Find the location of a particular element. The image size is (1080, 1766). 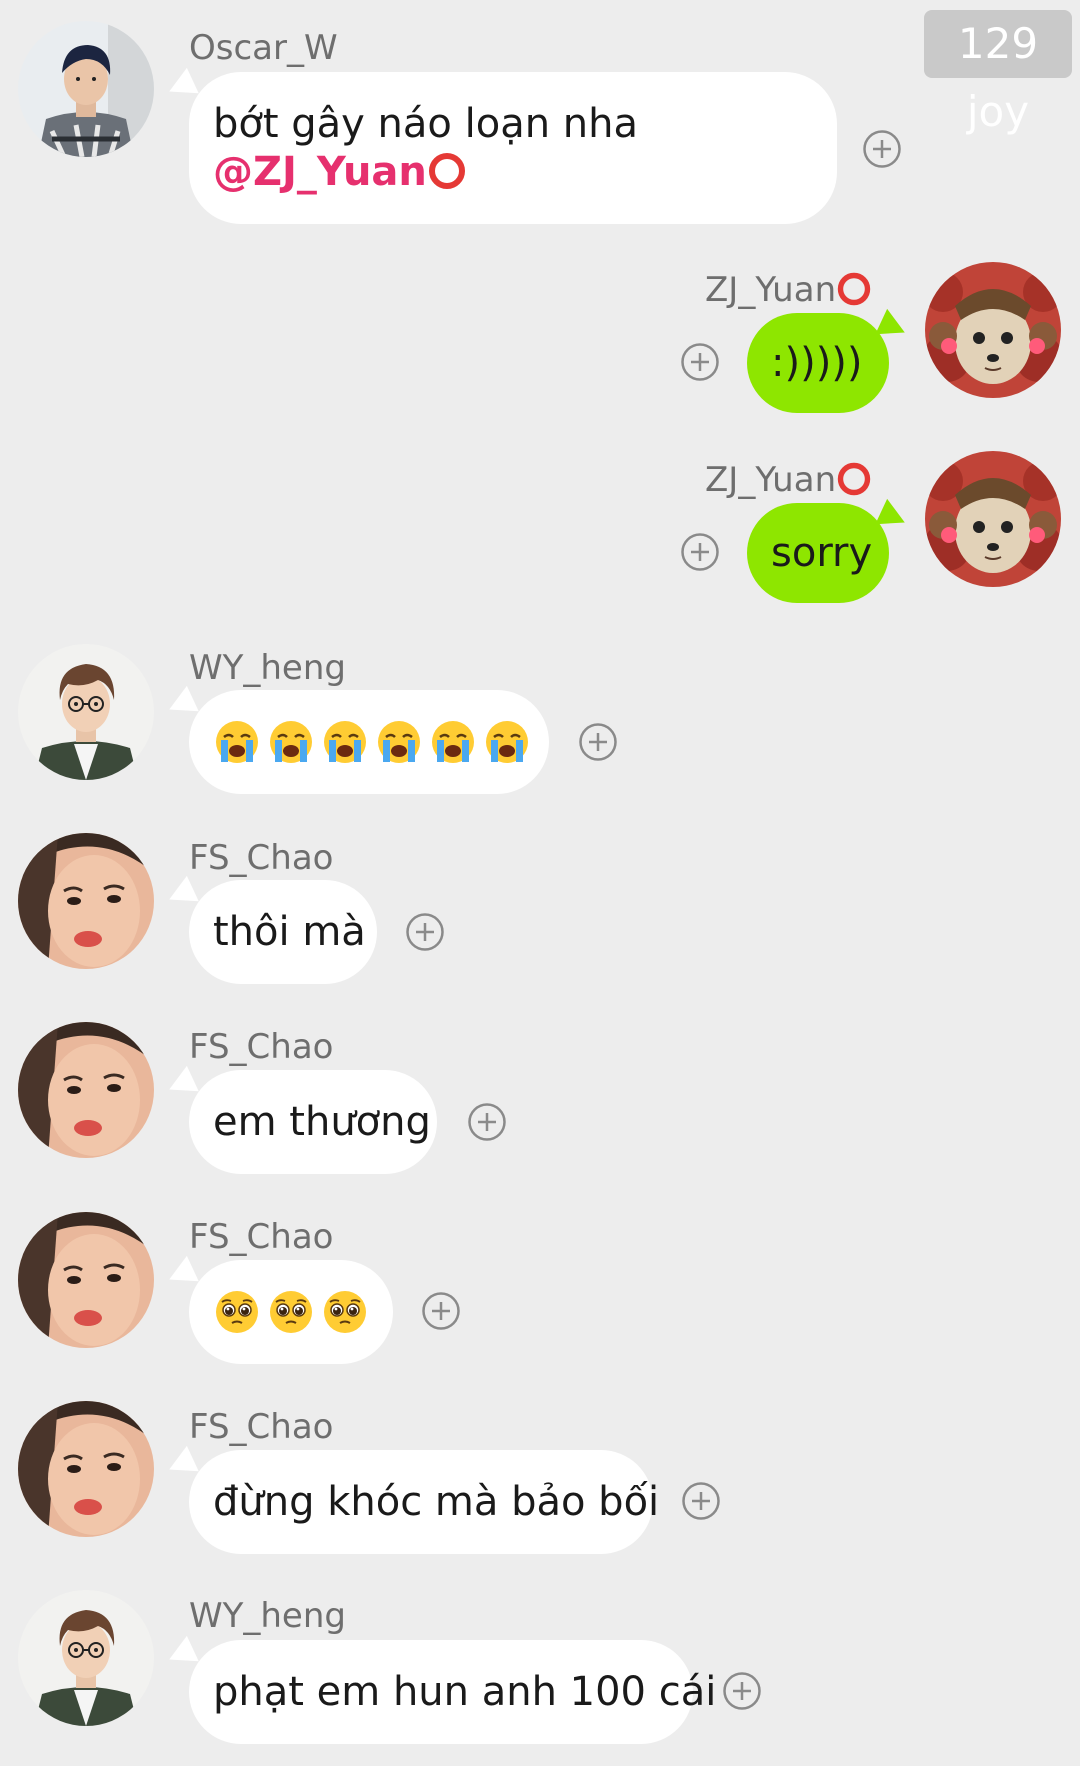

message-bubble: bớt gây náo loạn nha @ZJ_Yuan is located at coordinates (513, 148).